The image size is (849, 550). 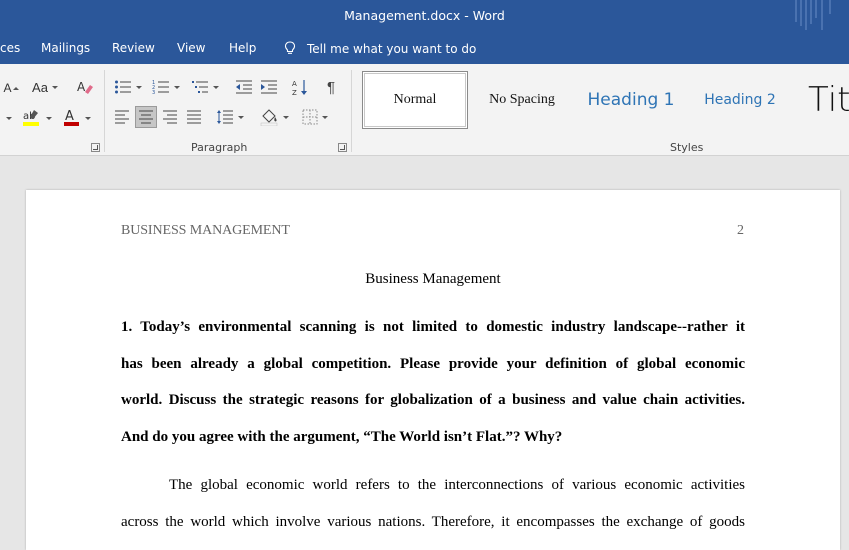 I want to click on bullets-button, so click(x=128, y=87).